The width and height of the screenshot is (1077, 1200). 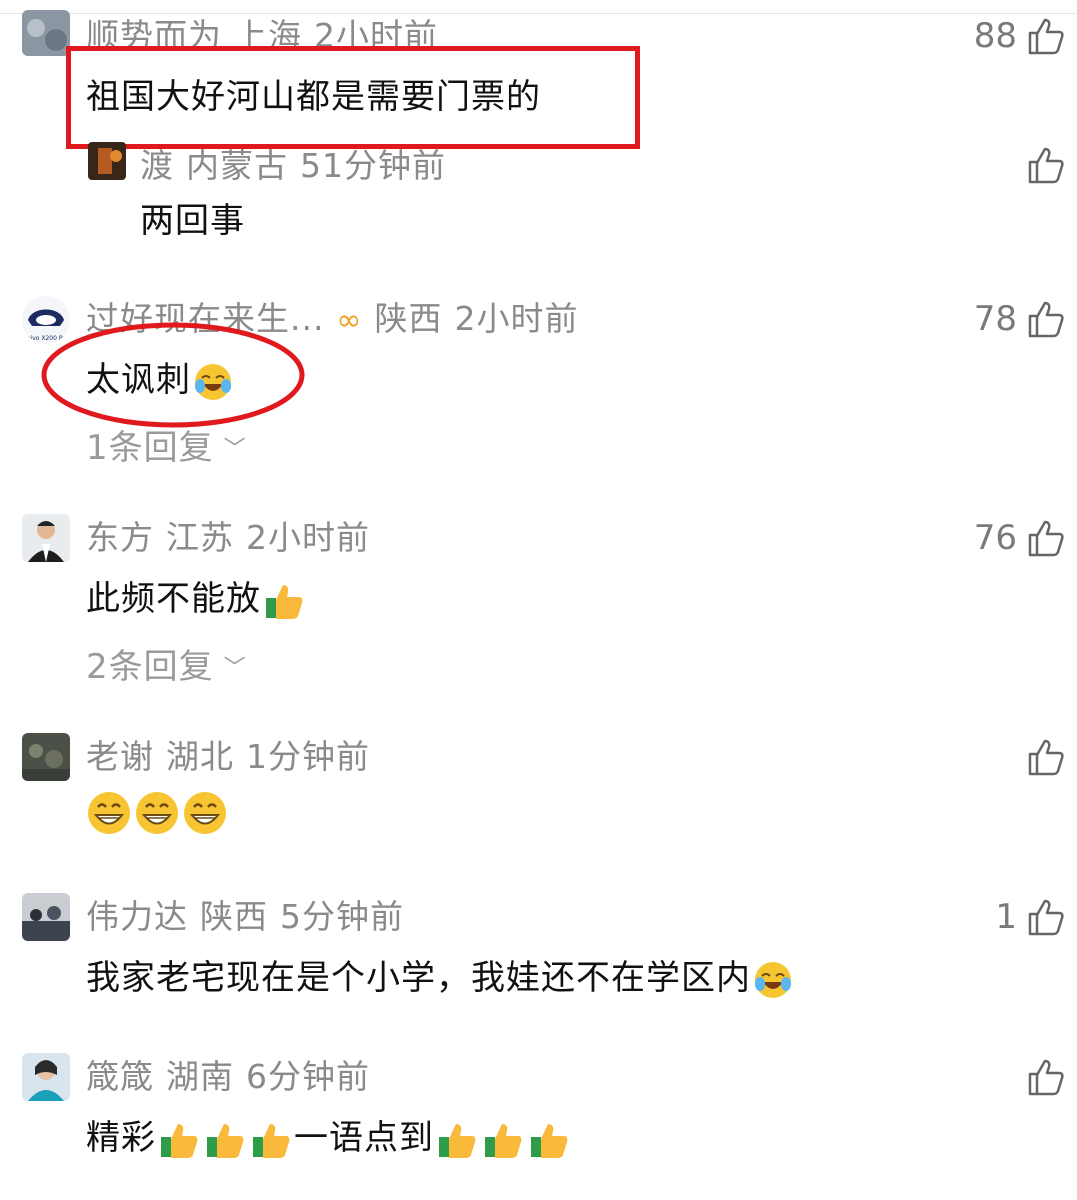 I want to click on infinity-badge-icon: ∞, so click(x=349, y=320).